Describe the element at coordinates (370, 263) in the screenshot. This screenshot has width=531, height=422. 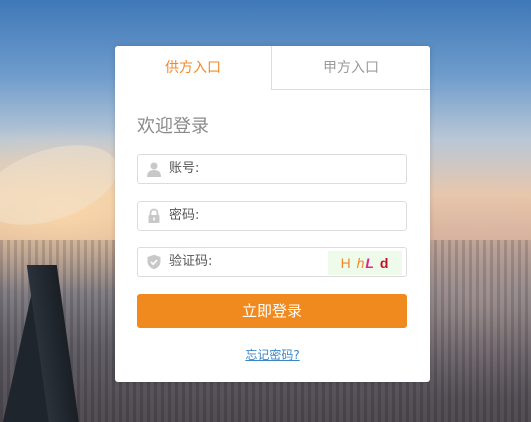
I see `captcha-char: L` at that location.